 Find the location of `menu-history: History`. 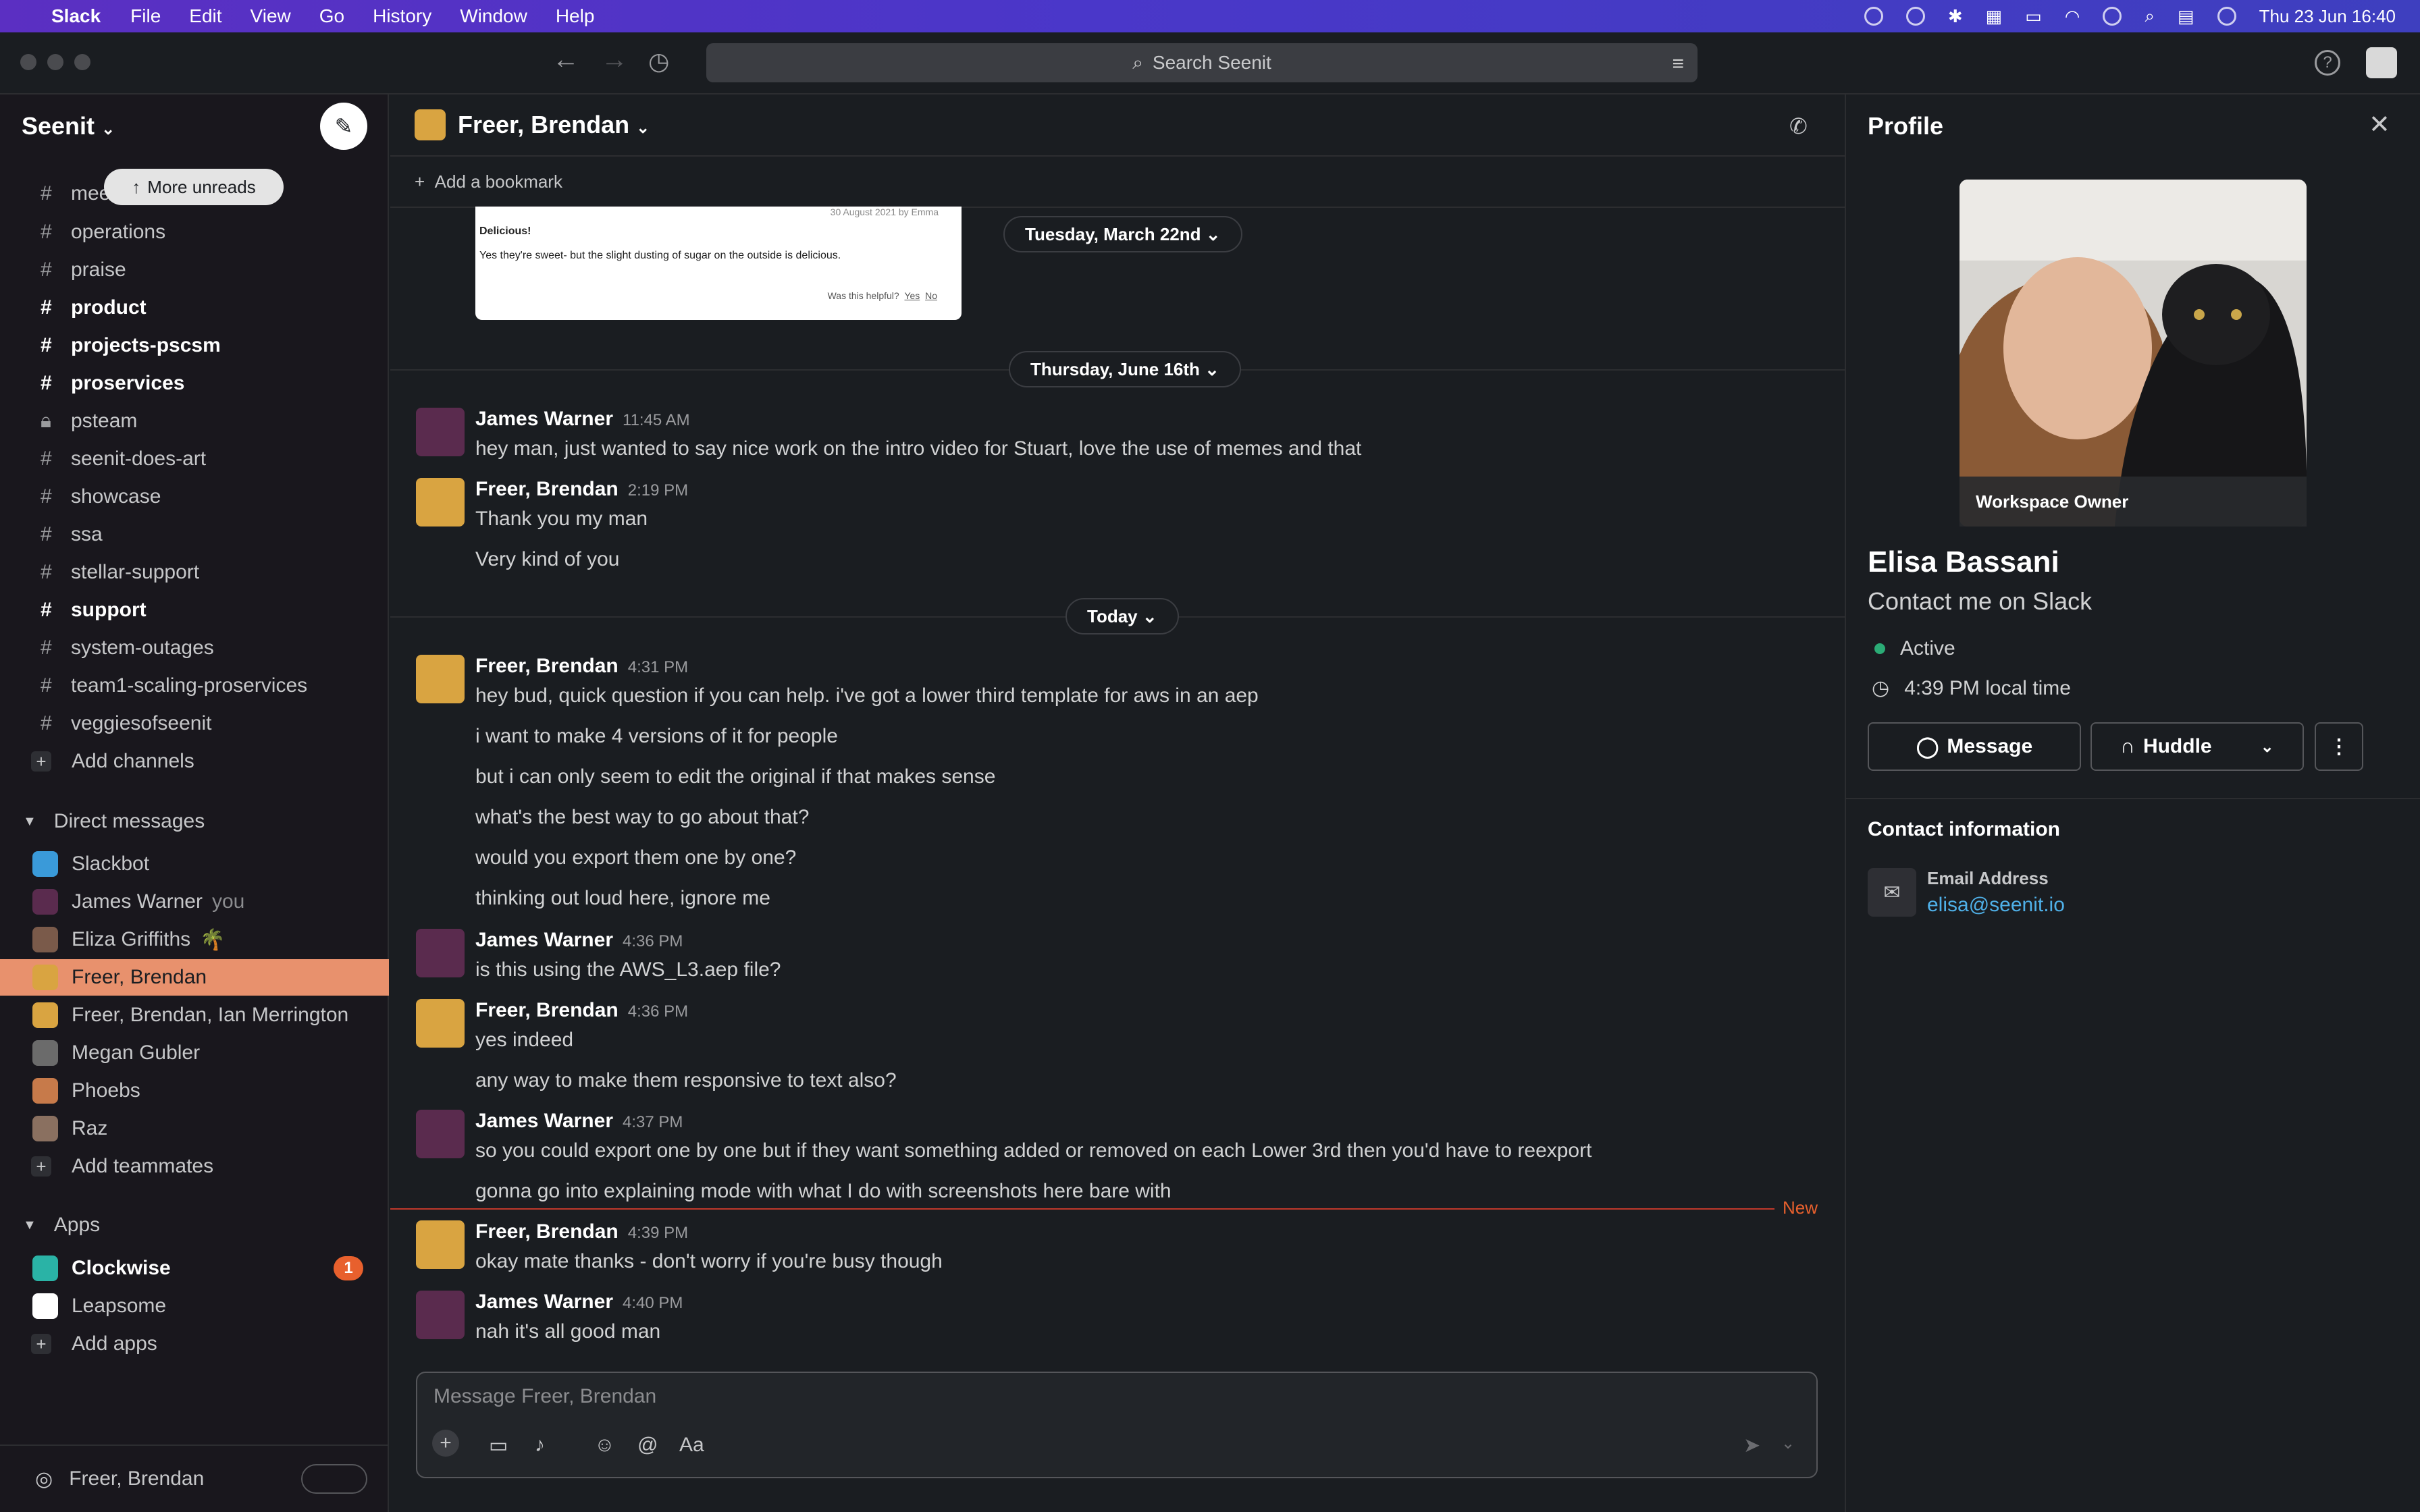

menu-history: History is located at coordinates (402, 16).